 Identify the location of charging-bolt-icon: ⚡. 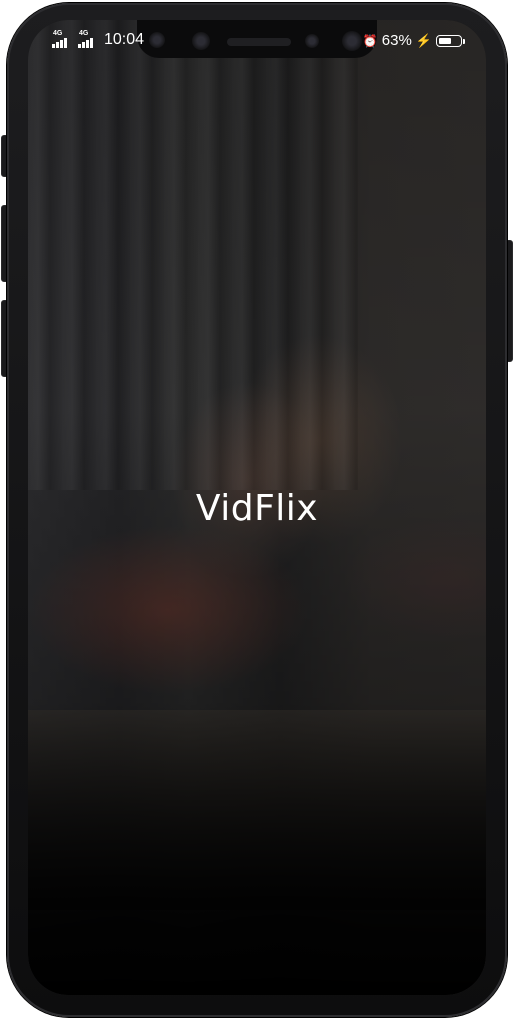
(423, 40).